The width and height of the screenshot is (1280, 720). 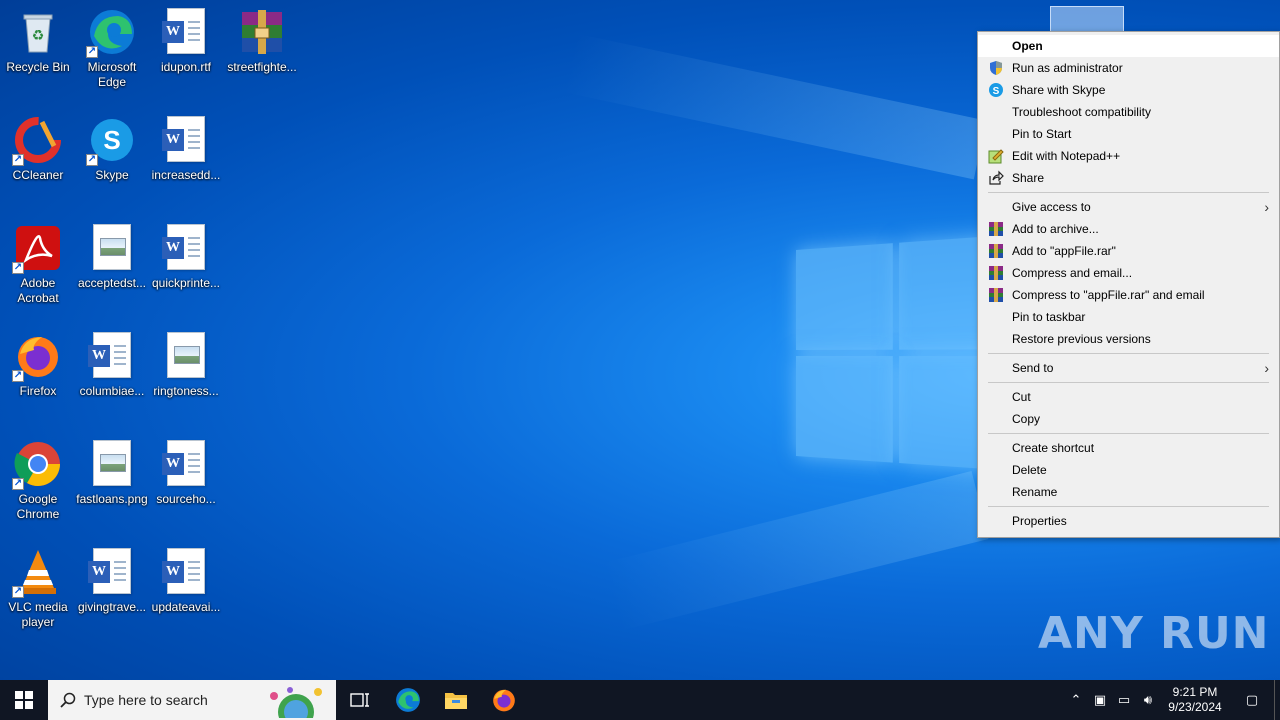 What do you see at coordinates (1076, 700) in the screenshot?
I see `chevron-up-icon: ⌃` at bounding box center [1076, 700].